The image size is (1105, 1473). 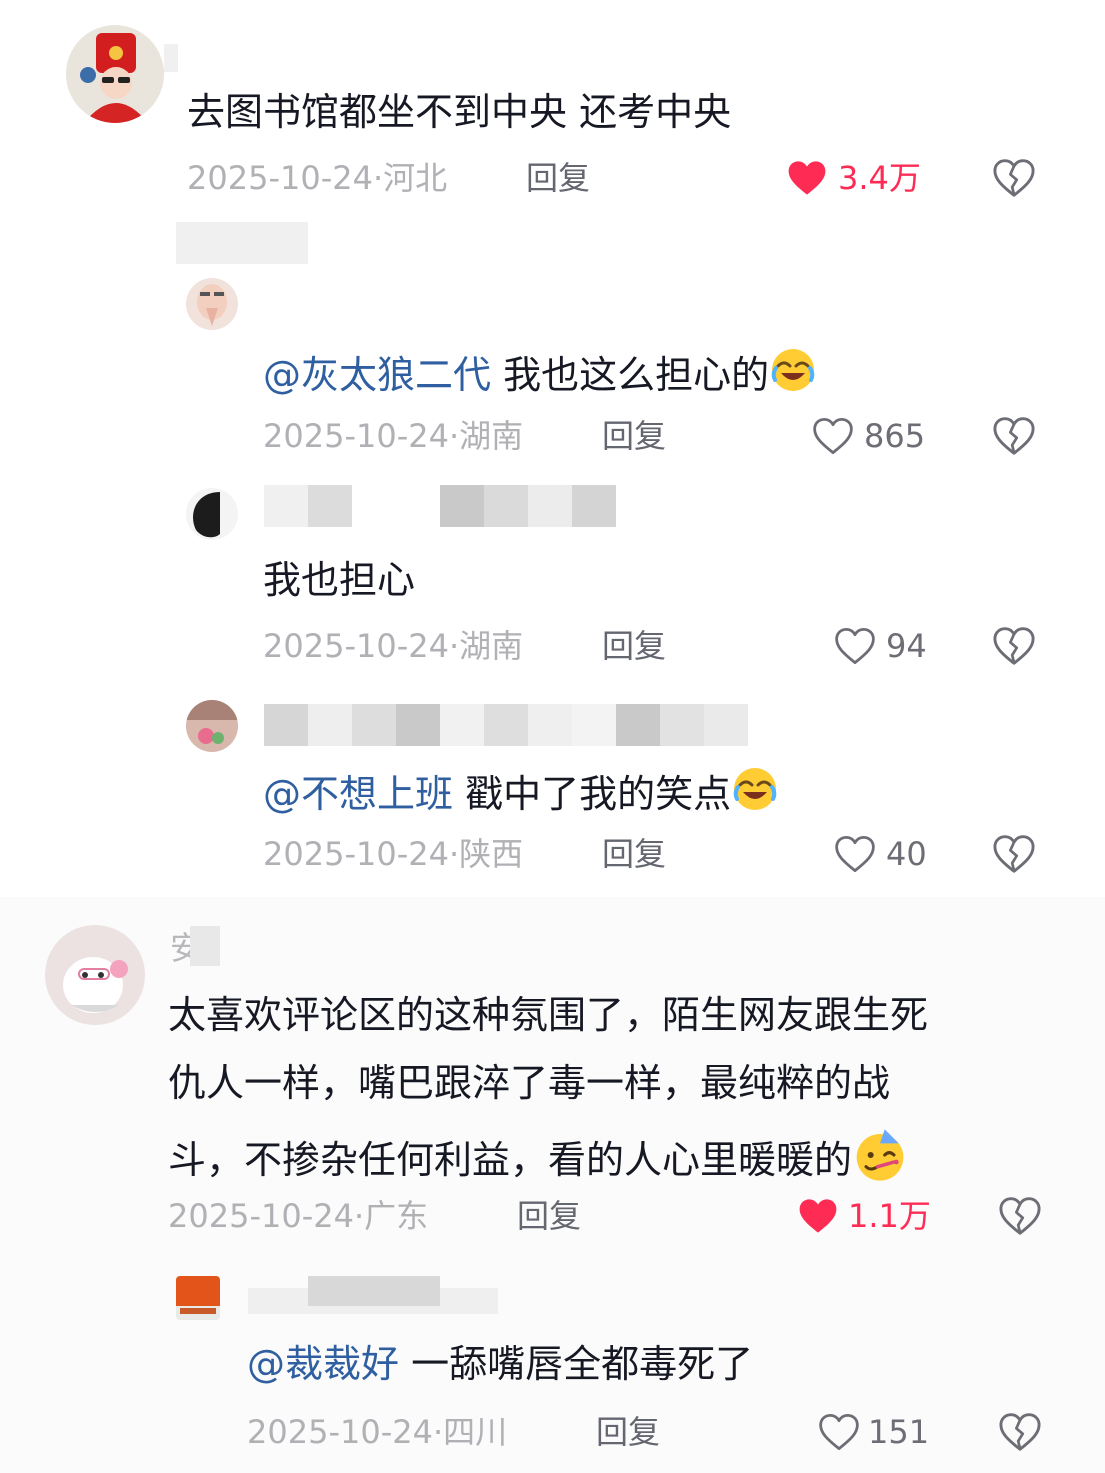 I want to click on reply-text: 我也担心, so click(x=339, y=580).